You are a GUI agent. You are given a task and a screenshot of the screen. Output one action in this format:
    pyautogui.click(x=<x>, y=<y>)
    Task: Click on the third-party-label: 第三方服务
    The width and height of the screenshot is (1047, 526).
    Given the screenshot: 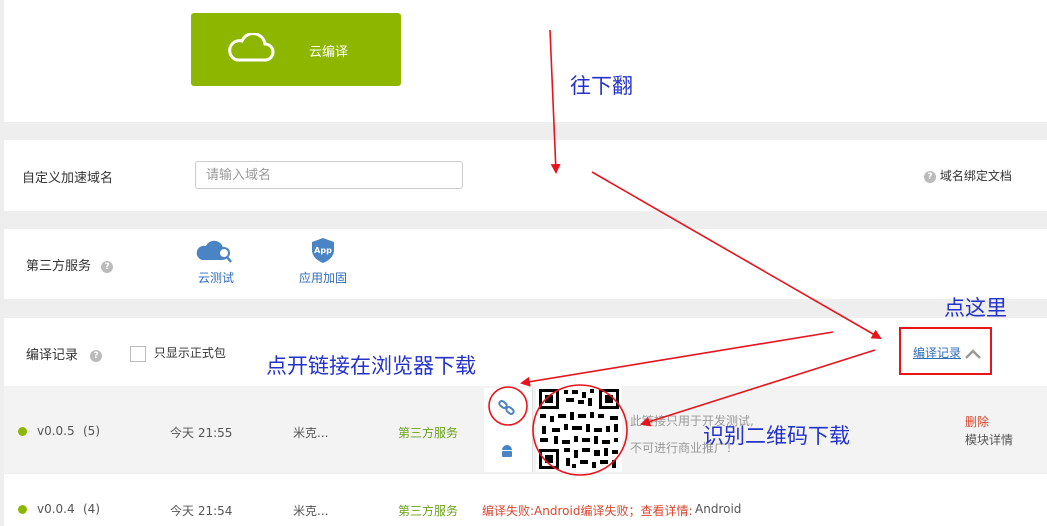 What is the action you would take?
    pyautogui.click(x=59, y=266)
    